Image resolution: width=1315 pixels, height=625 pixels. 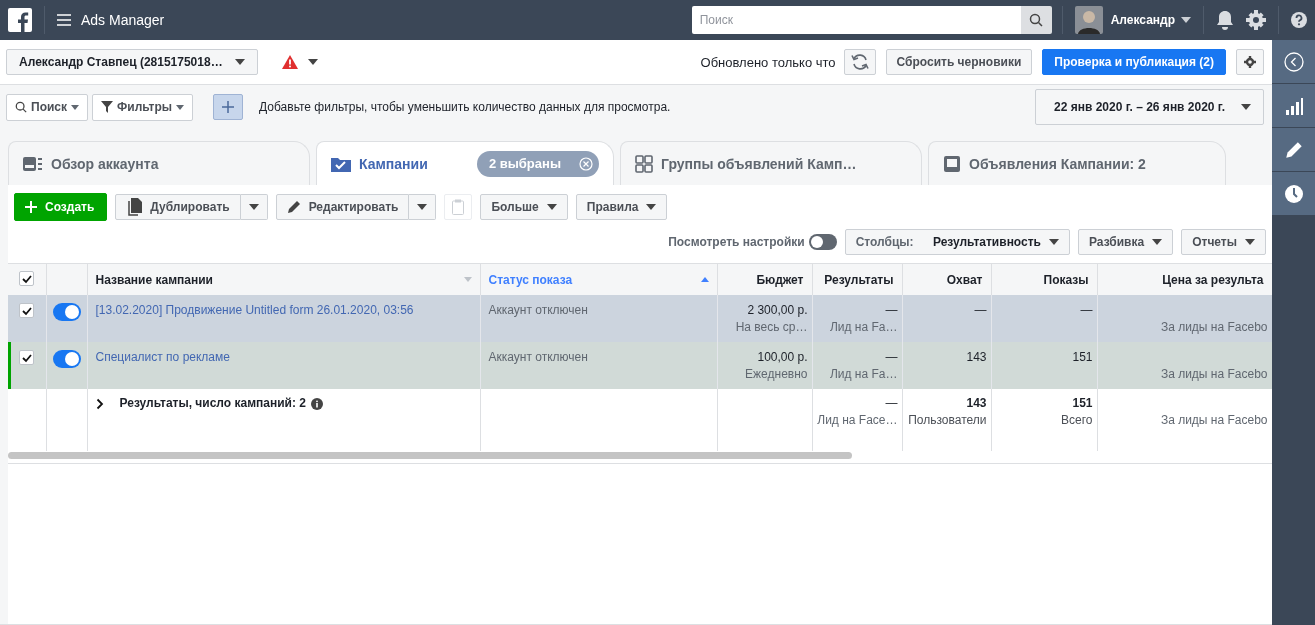 I want to click on pencil-icon, so click(x=1293, y=149).